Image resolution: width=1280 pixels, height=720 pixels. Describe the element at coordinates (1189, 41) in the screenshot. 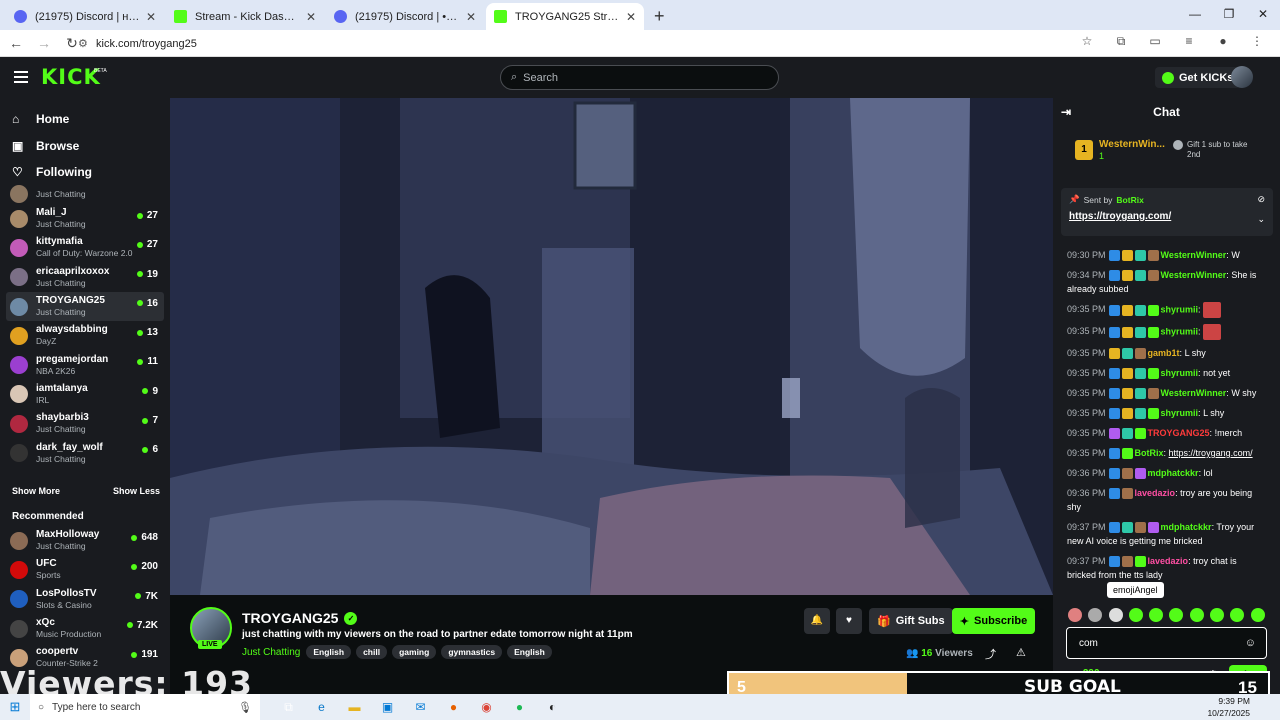

I see `media-icon: ≡` at that location.